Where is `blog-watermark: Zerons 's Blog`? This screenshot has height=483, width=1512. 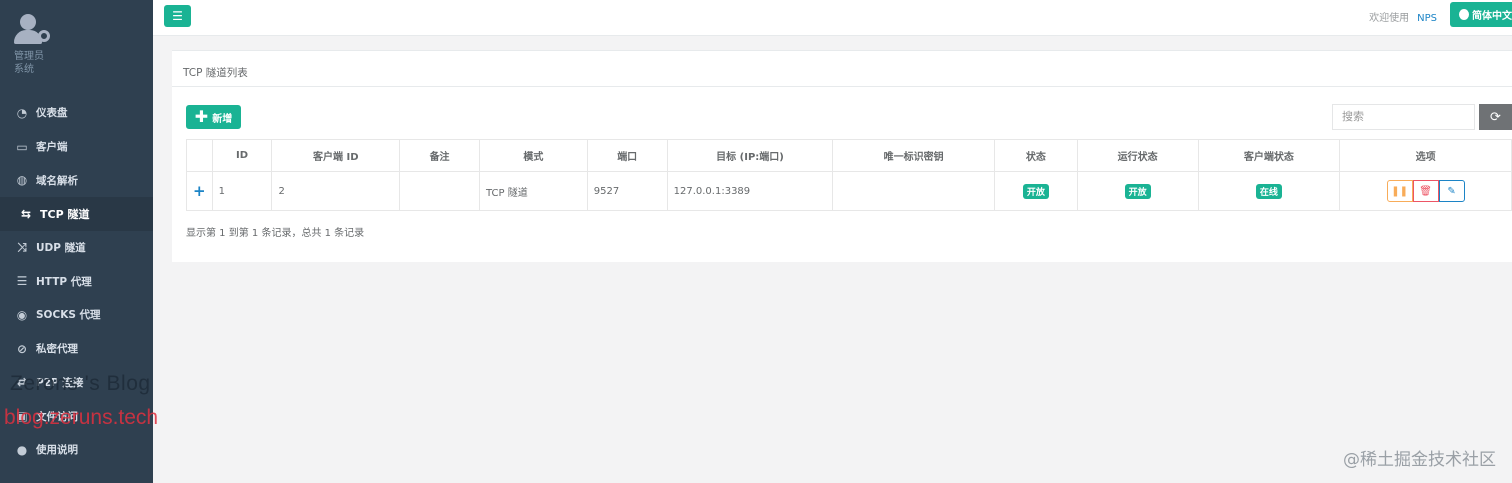
blog-watermark: Zerons 's Blog is located at coordinates (80, 383).